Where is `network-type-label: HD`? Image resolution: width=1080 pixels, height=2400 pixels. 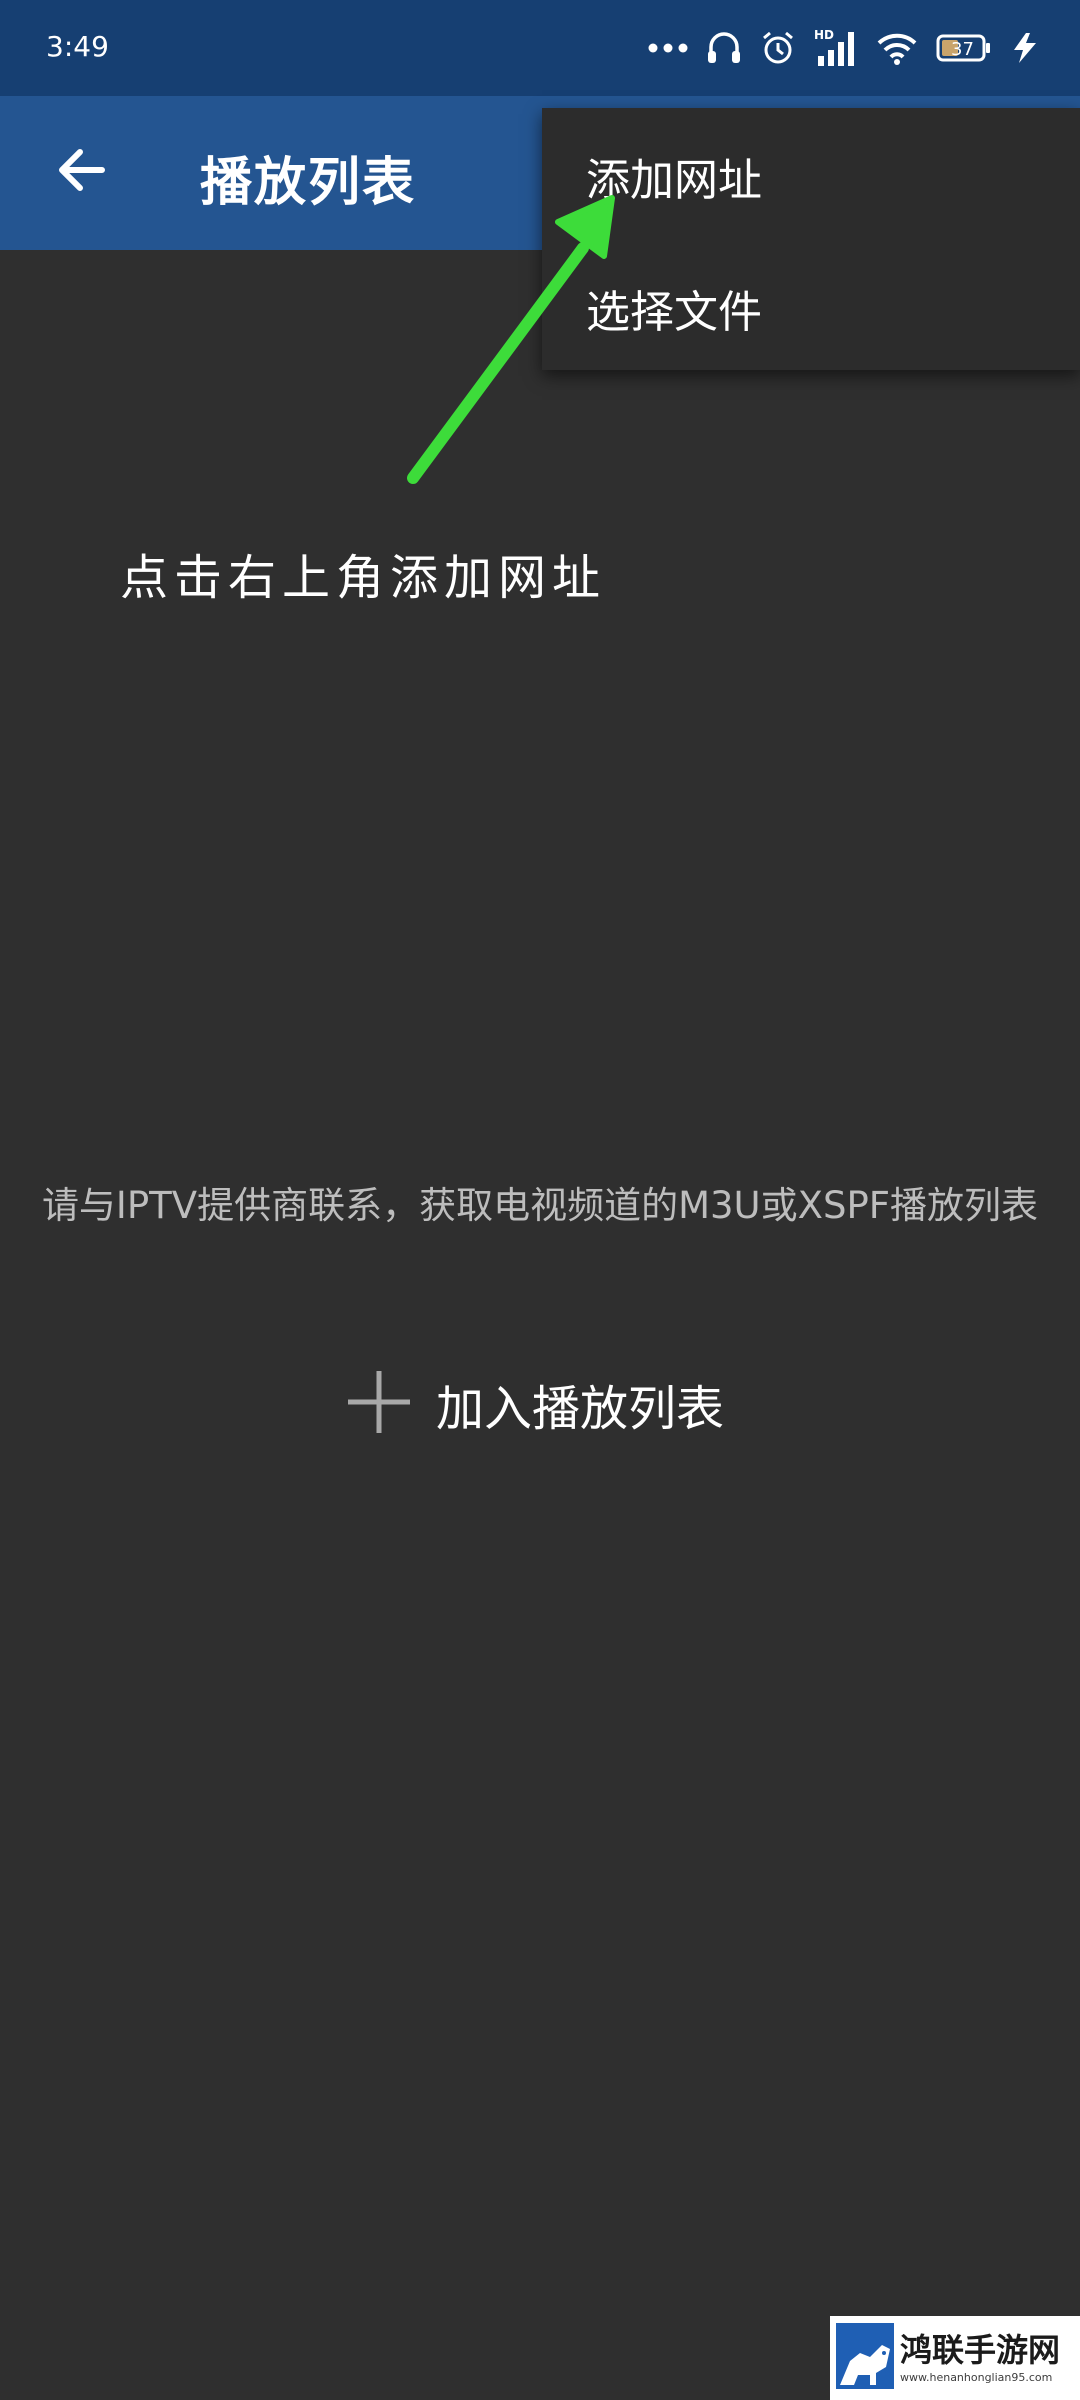
network-type-label: HD is located at coordinates (824, 35).